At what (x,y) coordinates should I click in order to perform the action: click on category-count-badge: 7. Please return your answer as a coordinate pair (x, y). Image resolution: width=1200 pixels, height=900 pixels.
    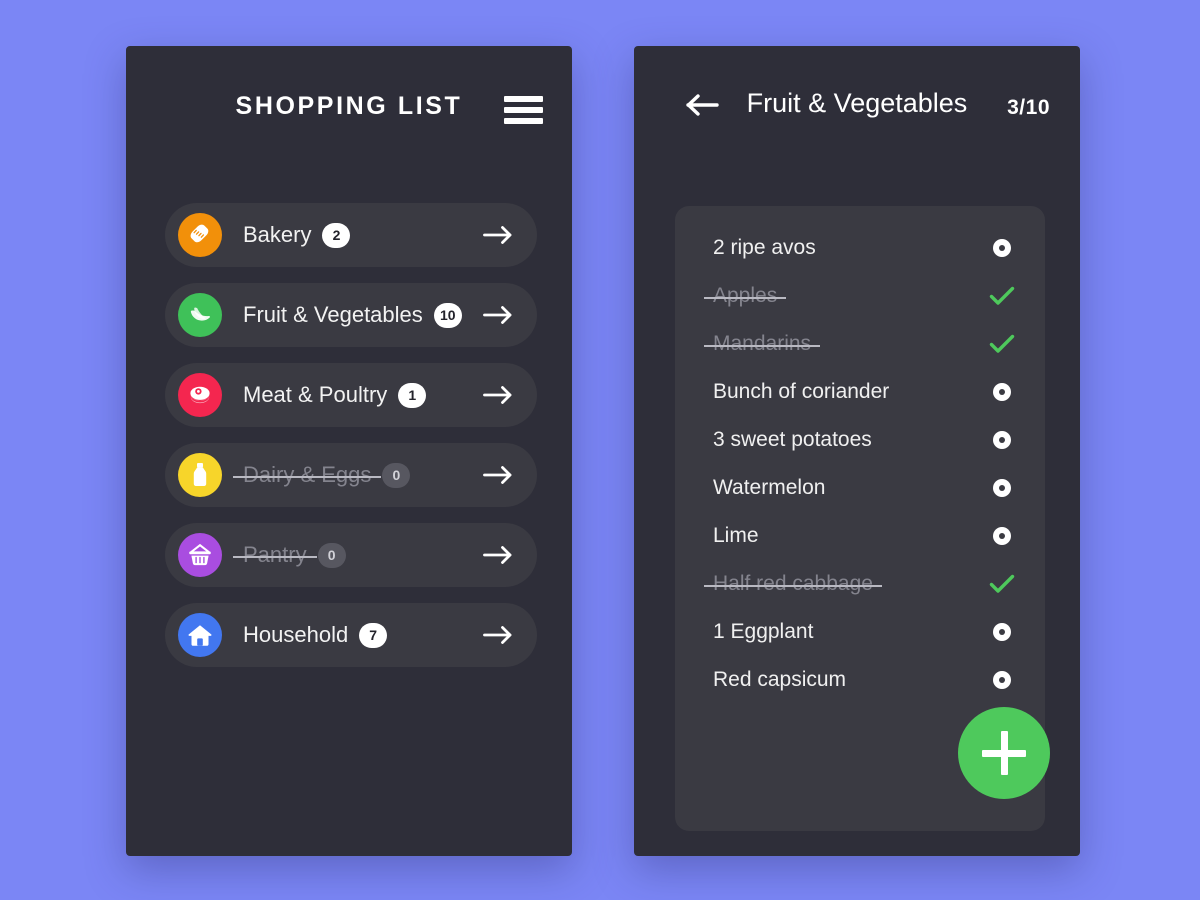
    Looking at the image, I should click on (373, 635).